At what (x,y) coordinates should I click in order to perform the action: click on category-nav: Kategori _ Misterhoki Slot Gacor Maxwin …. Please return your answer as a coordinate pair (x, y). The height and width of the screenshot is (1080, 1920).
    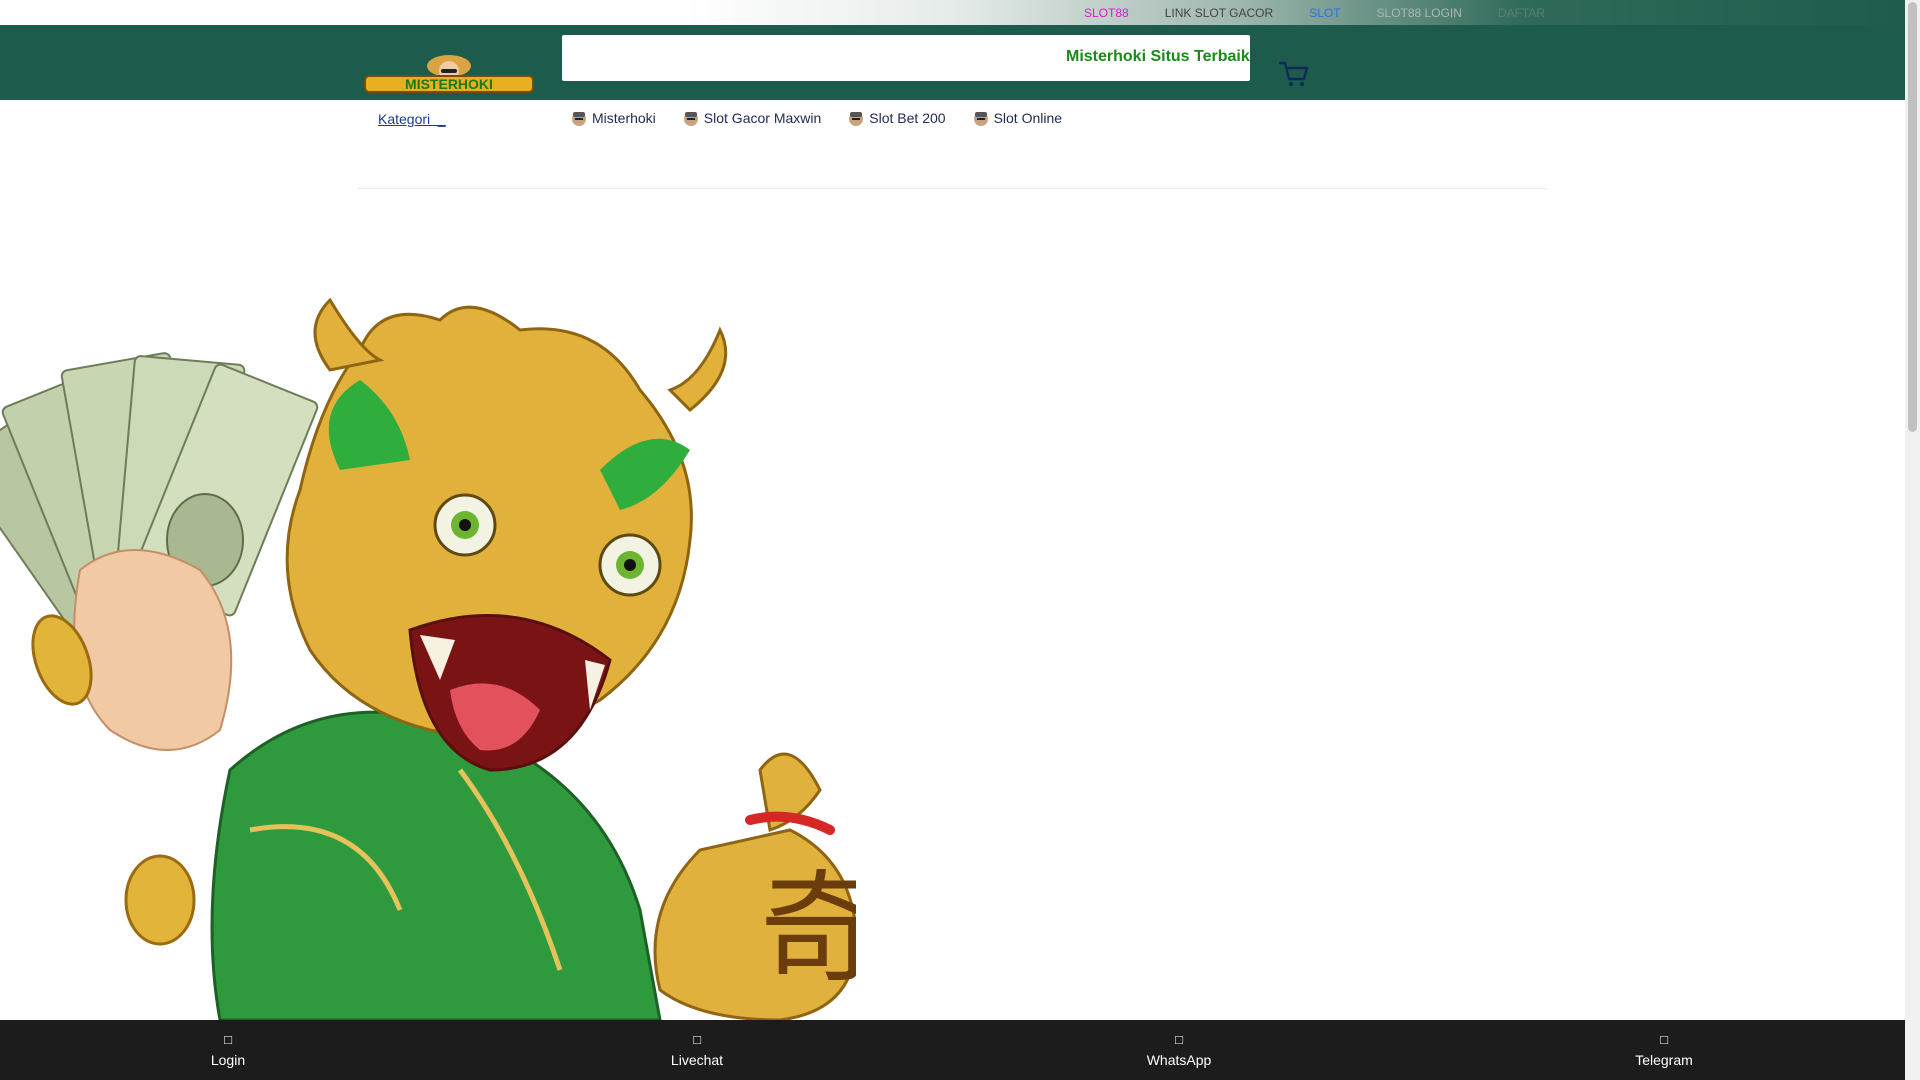
    Looking at the image, I should click on (952, 145).